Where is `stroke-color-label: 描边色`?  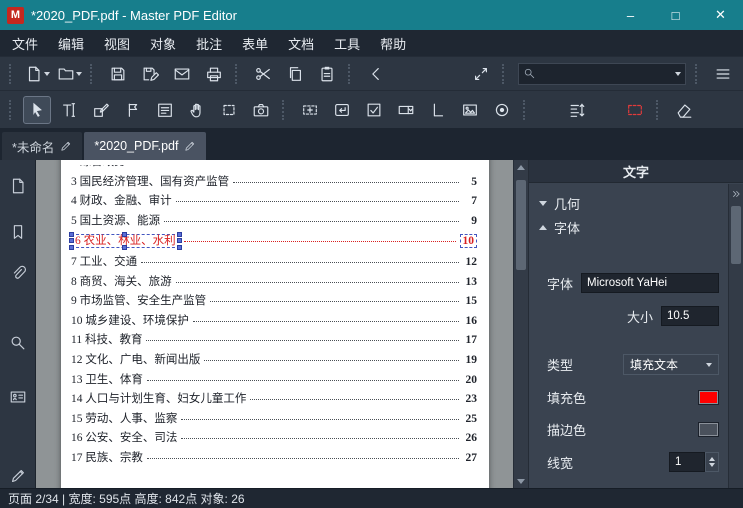 stroke-color-label: 描边色 is located at coordinates (567, 430).